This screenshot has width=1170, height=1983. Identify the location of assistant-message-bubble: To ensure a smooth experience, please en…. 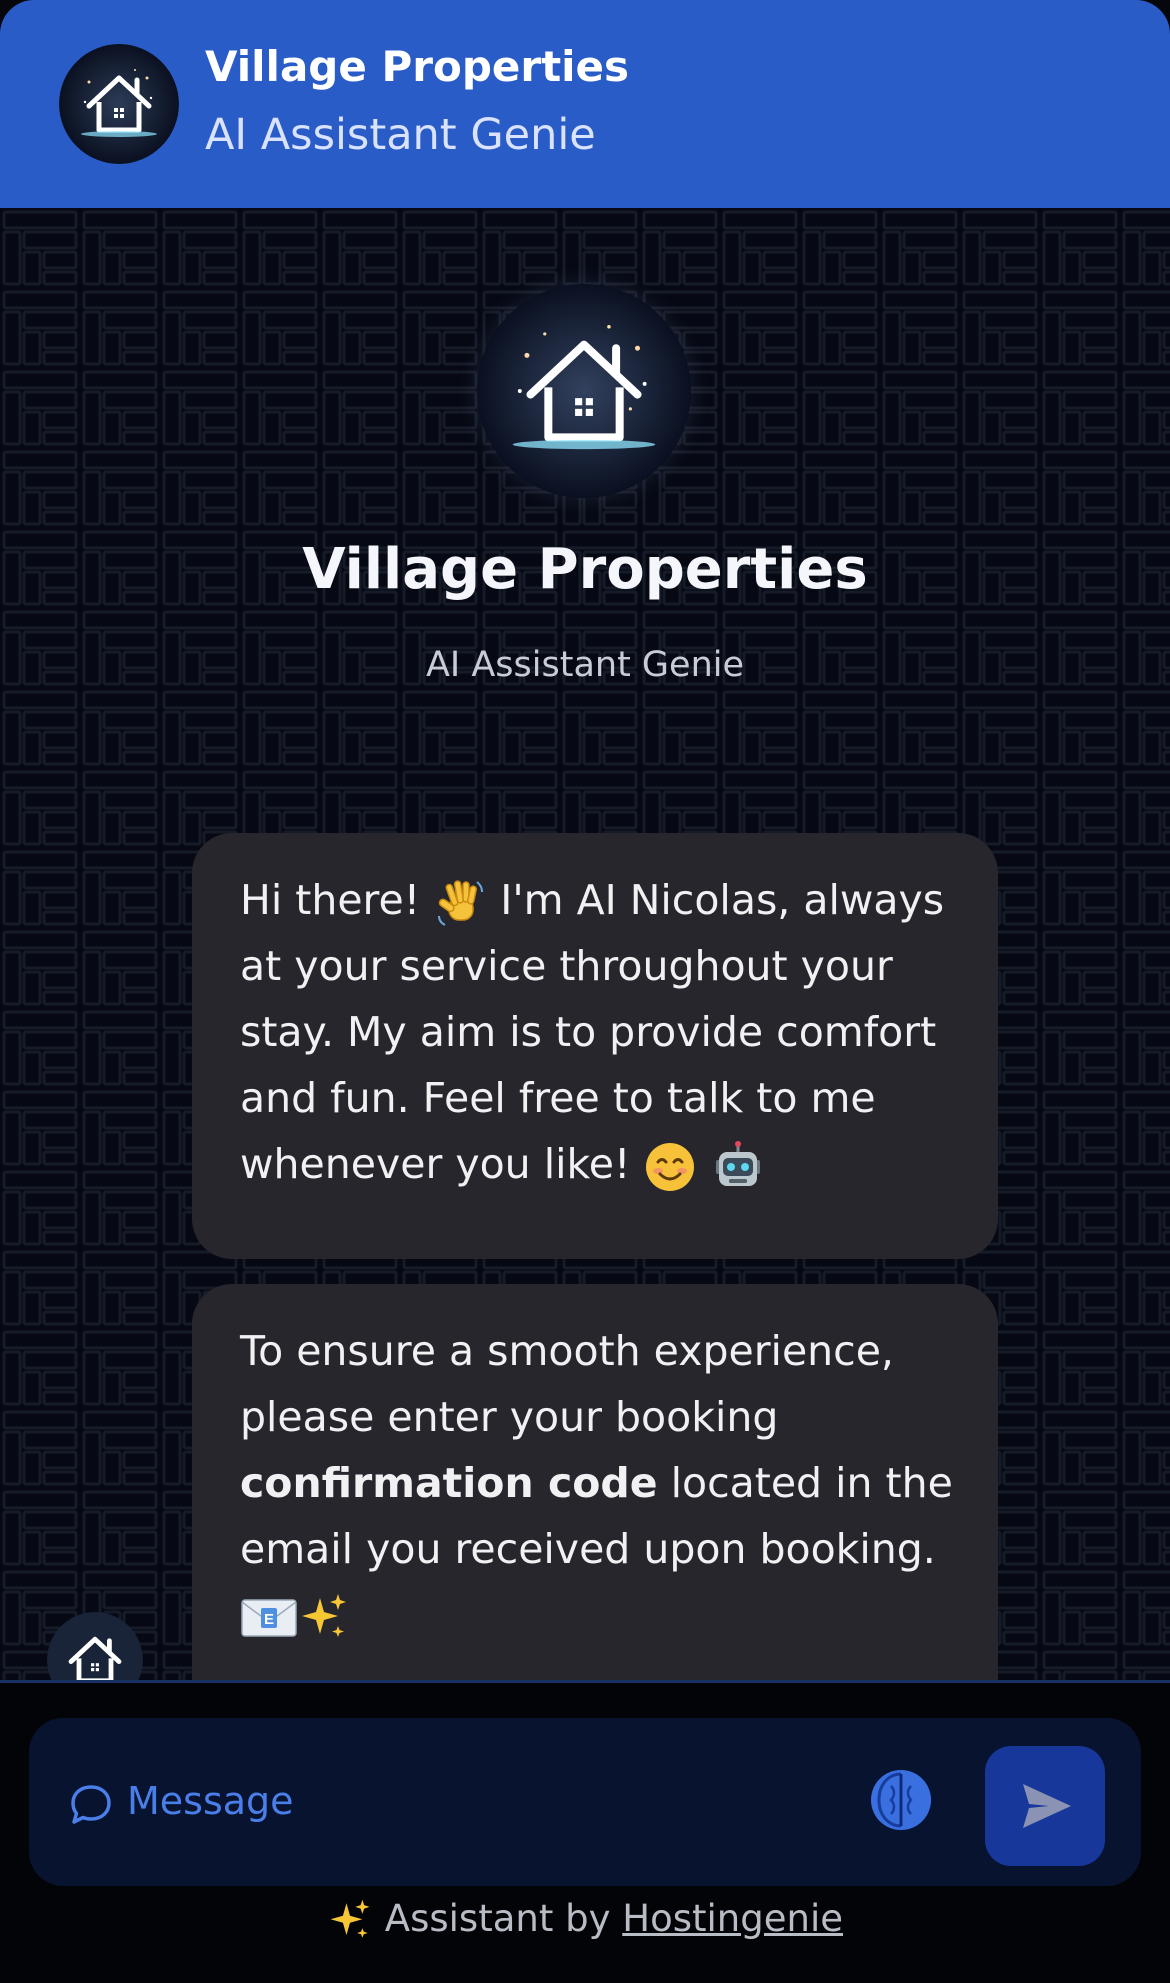
(595, 1494).